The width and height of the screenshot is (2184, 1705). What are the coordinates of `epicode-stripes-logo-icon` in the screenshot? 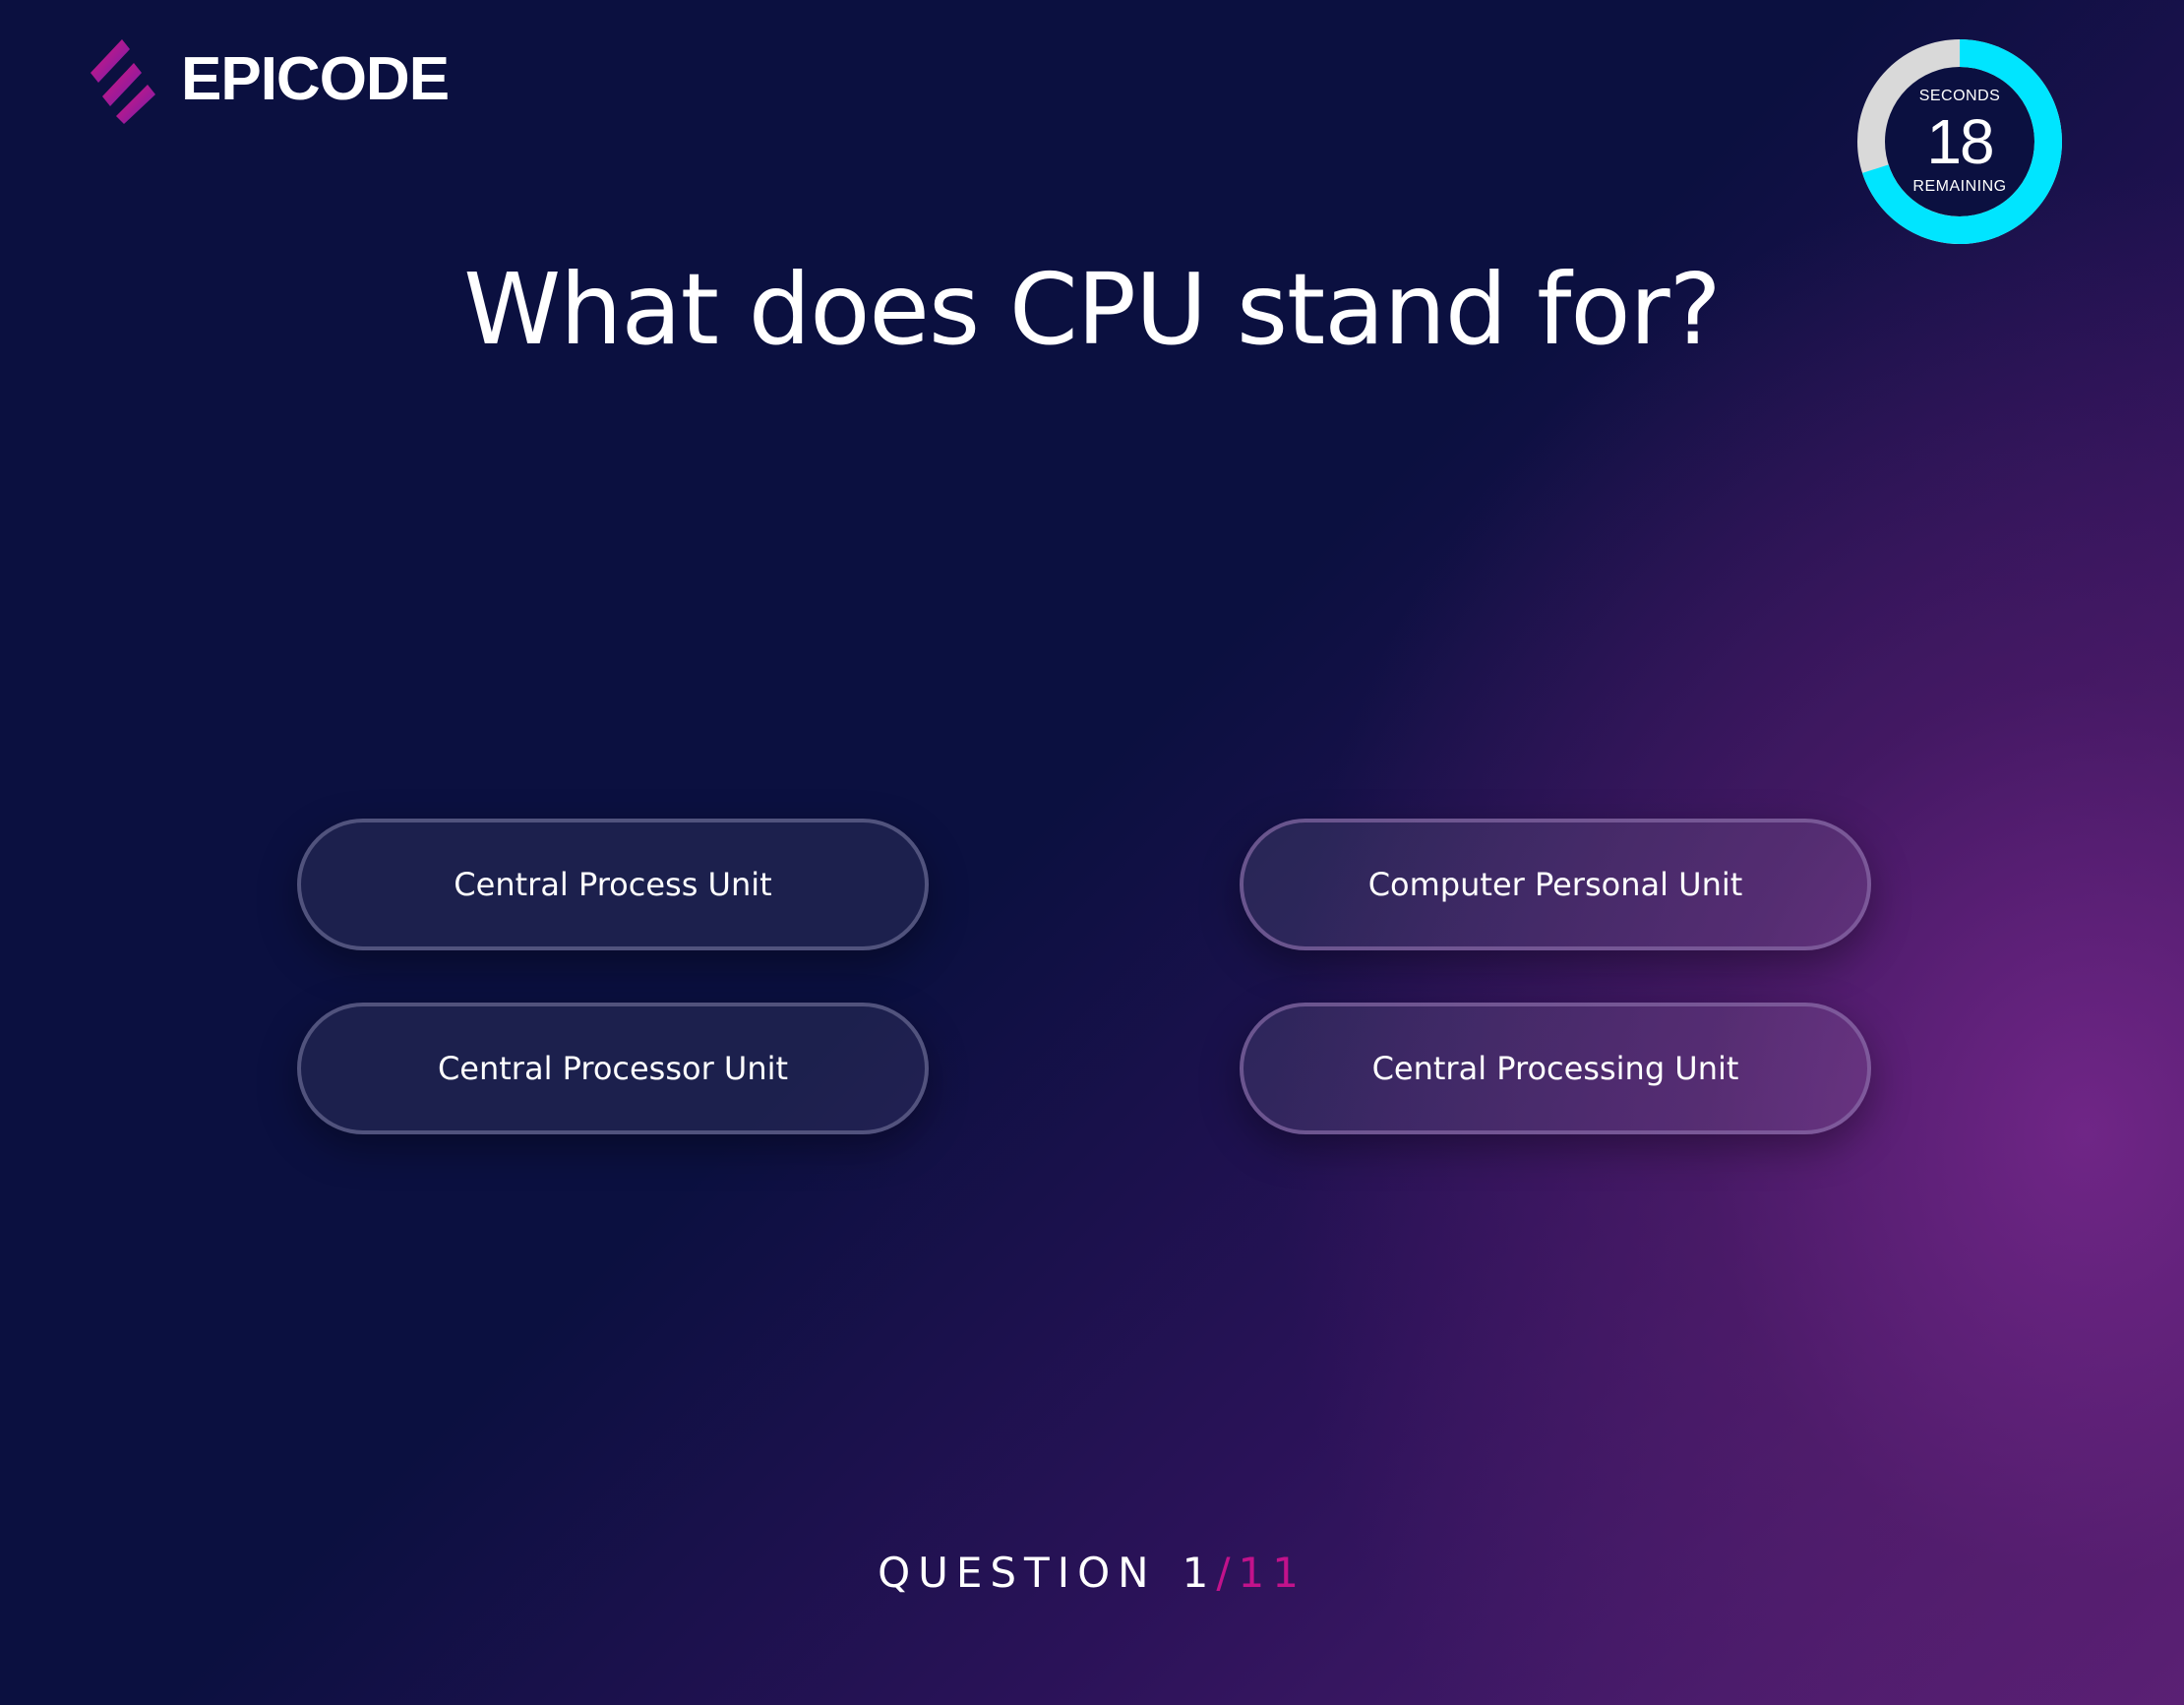 It's located at (123, 81).